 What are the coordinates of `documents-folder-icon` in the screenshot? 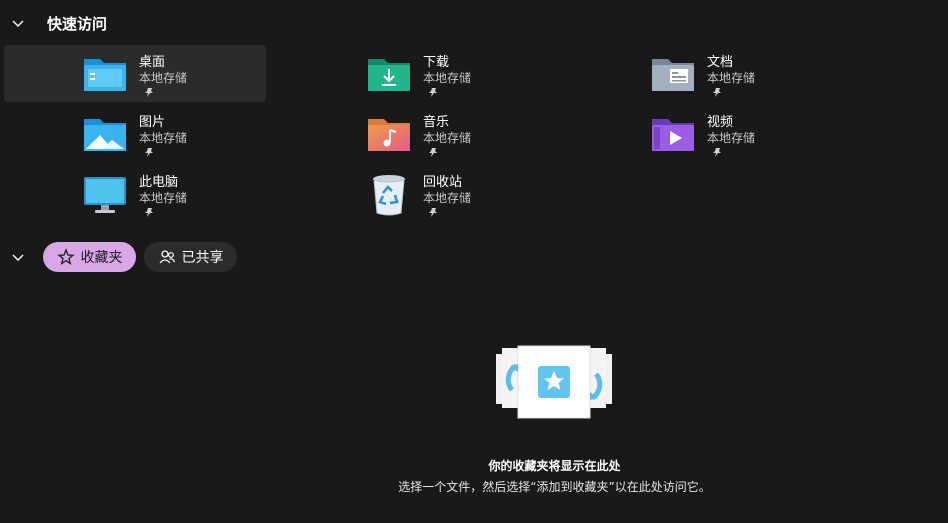 It's located at (673, 75).